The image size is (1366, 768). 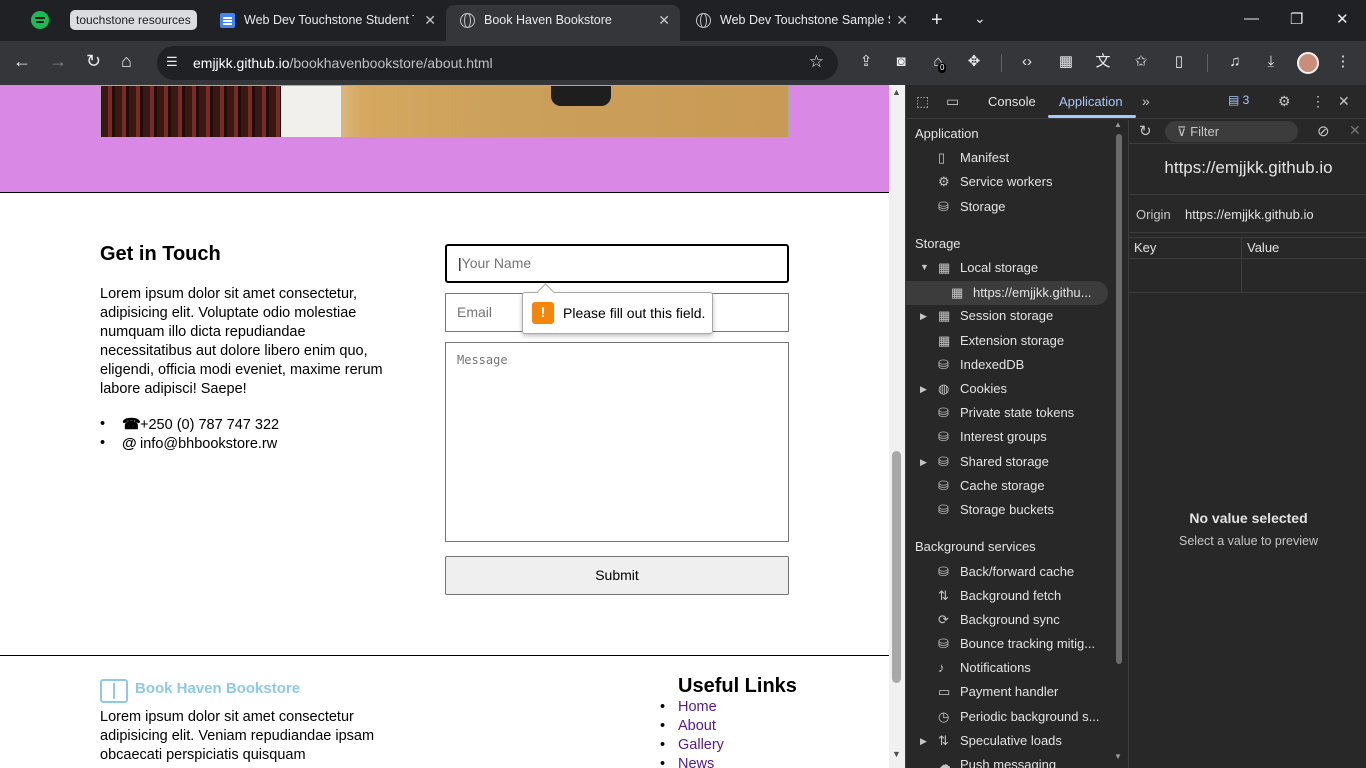 What do you see at coordinates (996, 510) in the screenshot?
I see `sidebar-item-storage-buckets: ⛁ Storage buckets` at bounding box center [996, 510].